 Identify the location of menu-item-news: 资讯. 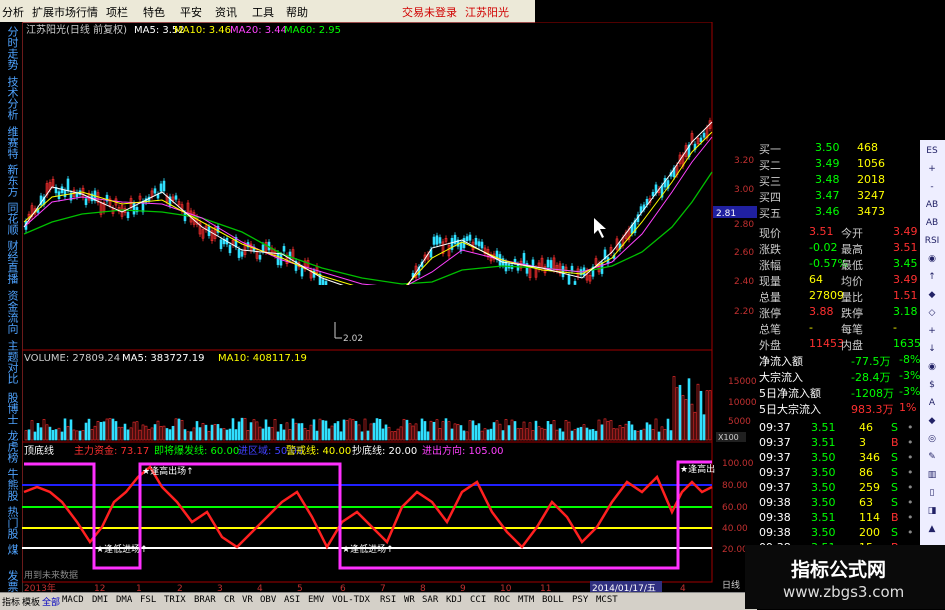
(226, 12).